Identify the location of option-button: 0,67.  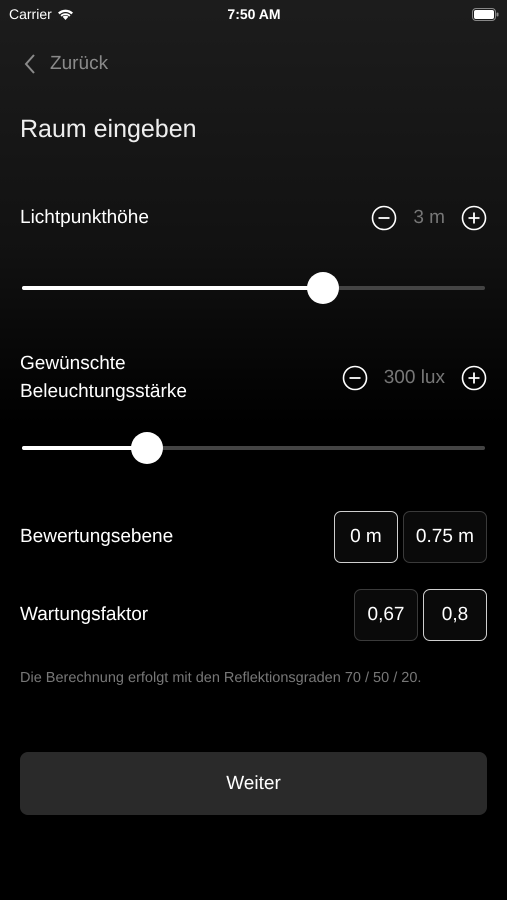
(386, 615).